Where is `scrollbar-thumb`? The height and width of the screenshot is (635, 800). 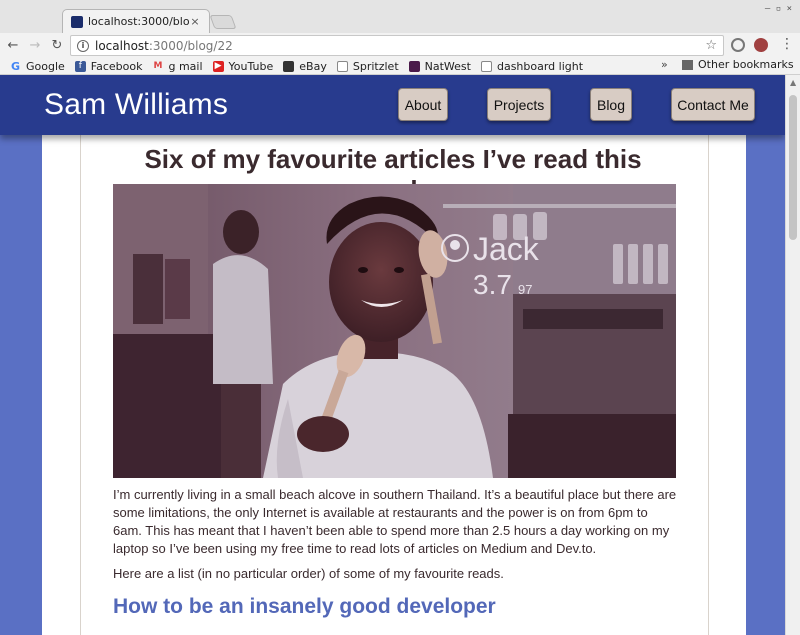
scrollbar-thumb is located at coordinates (793, 167).